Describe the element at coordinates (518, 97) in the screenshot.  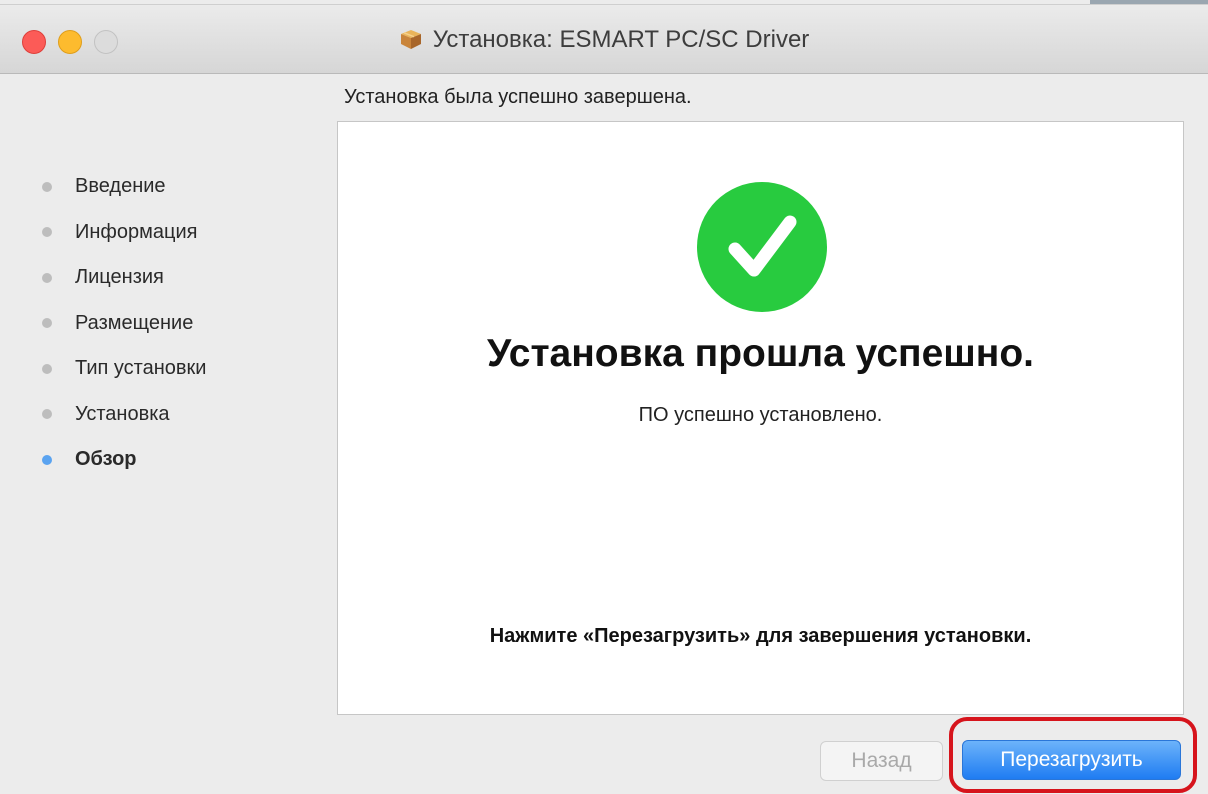
I see `page-heading: Установка была успешно завершена.` at that location.